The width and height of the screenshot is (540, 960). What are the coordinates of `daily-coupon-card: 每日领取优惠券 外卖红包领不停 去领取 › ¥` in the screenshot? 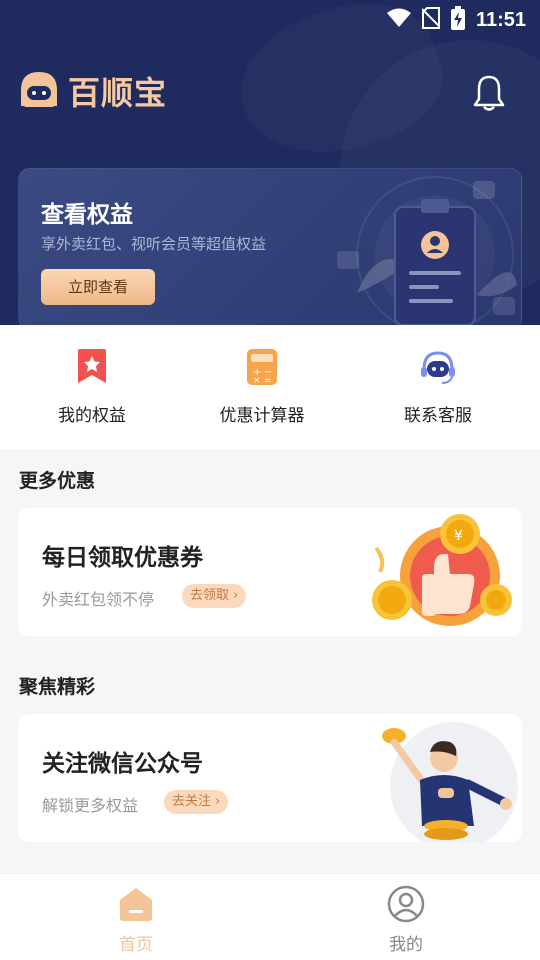 It's located at (270, 572).